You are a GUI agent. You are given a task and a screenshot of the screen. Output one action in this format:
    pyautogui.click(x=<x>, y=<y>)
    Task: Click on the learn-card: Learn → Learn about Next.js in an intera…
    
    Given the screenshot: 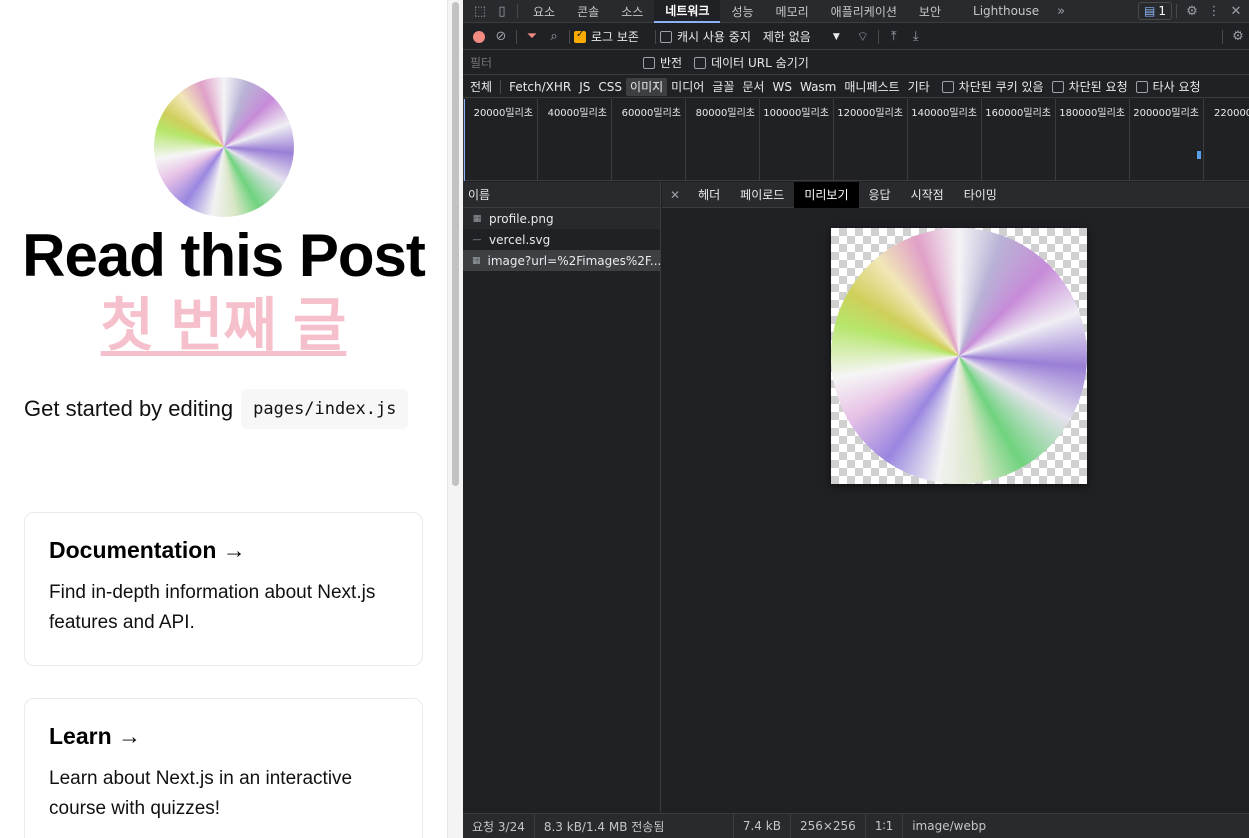 What is the action you would take?
    pyautogui.click(x=223, y=768)
    